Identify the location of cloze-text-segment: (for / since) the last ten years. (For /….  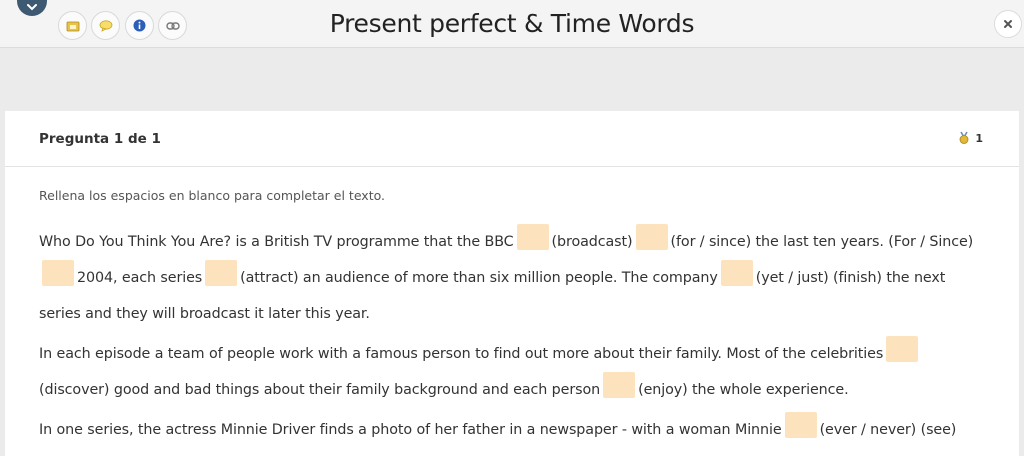
(822, 242).